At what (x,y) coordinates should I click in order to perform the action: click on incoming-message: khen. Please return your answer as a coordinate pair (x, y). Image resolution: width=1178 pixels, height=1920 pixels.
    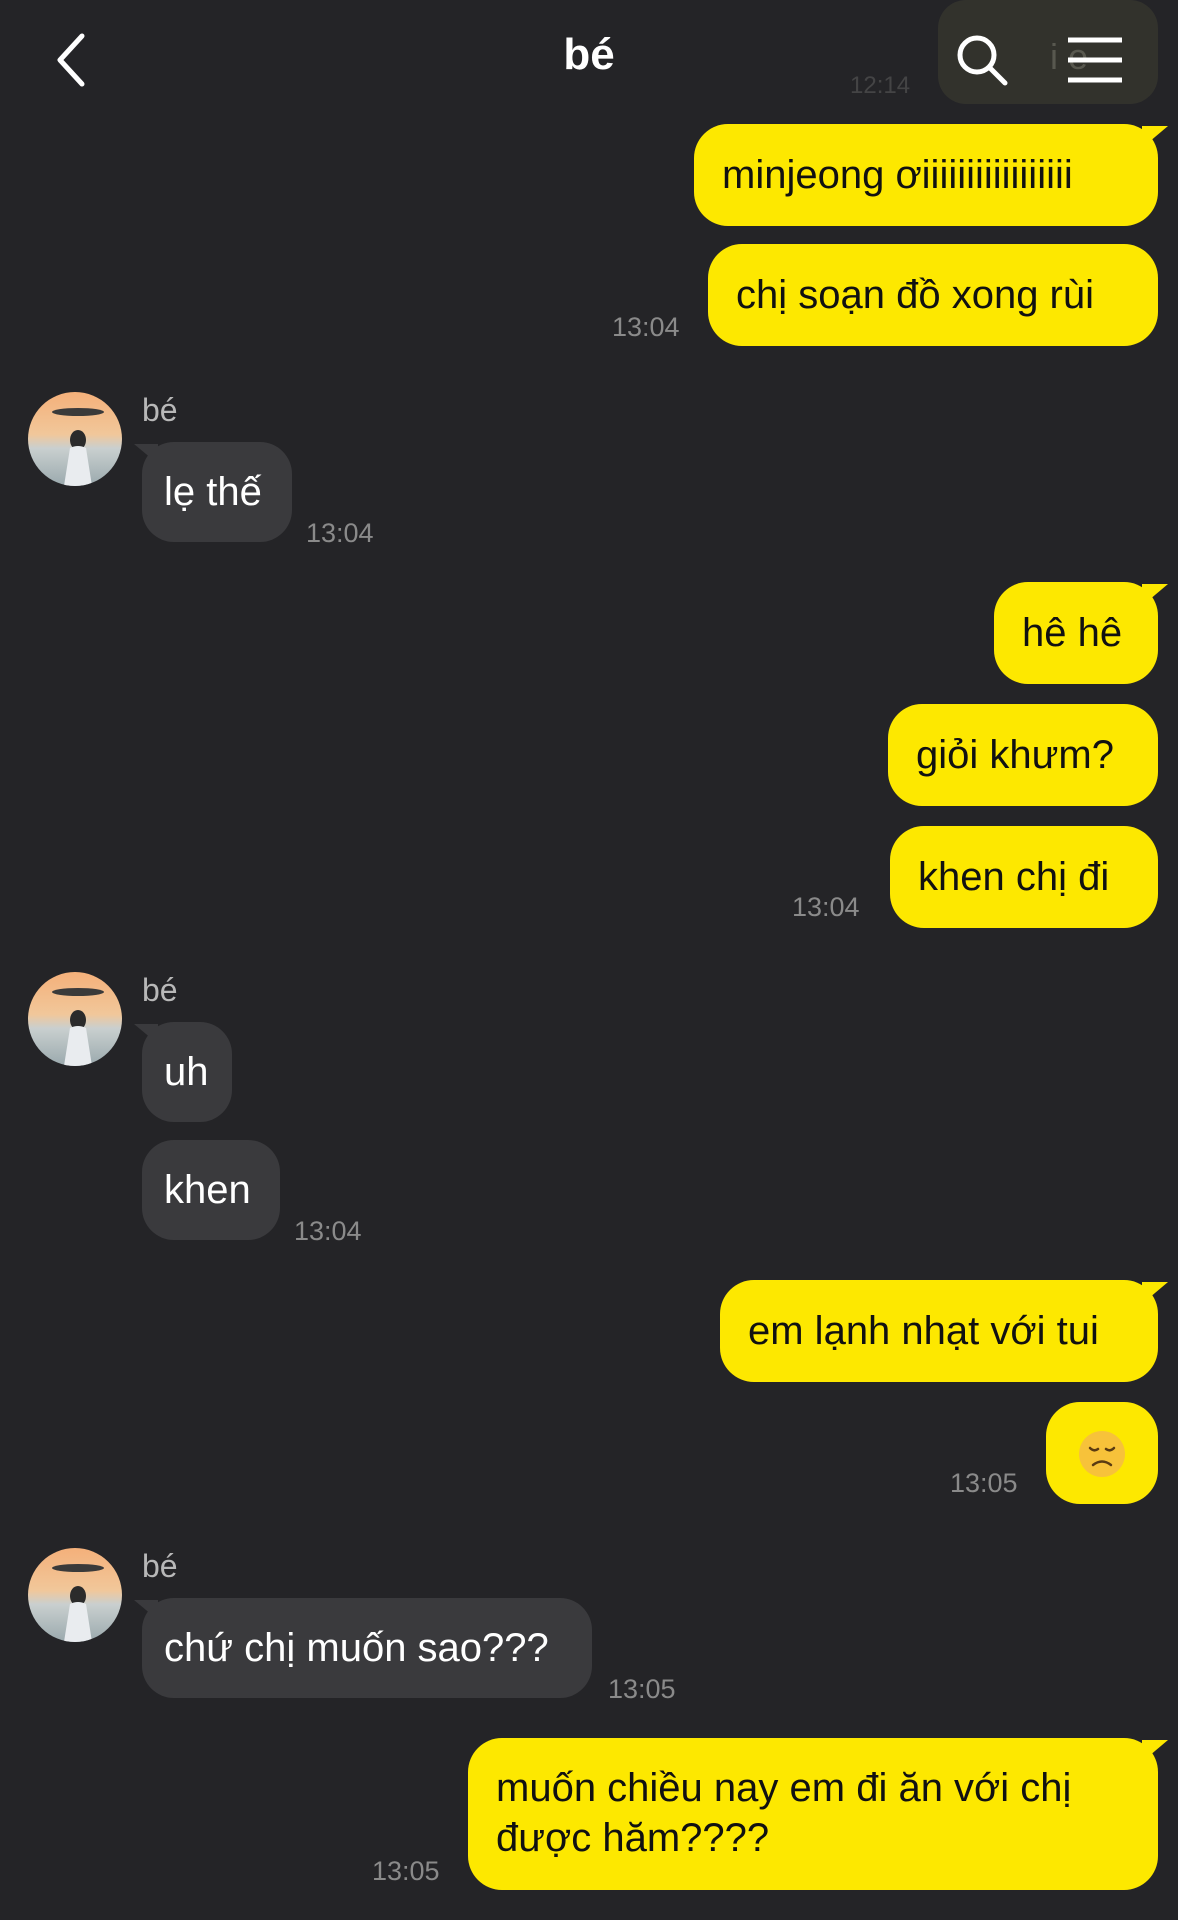
    Looking at the image, I should click on (211, 1190).